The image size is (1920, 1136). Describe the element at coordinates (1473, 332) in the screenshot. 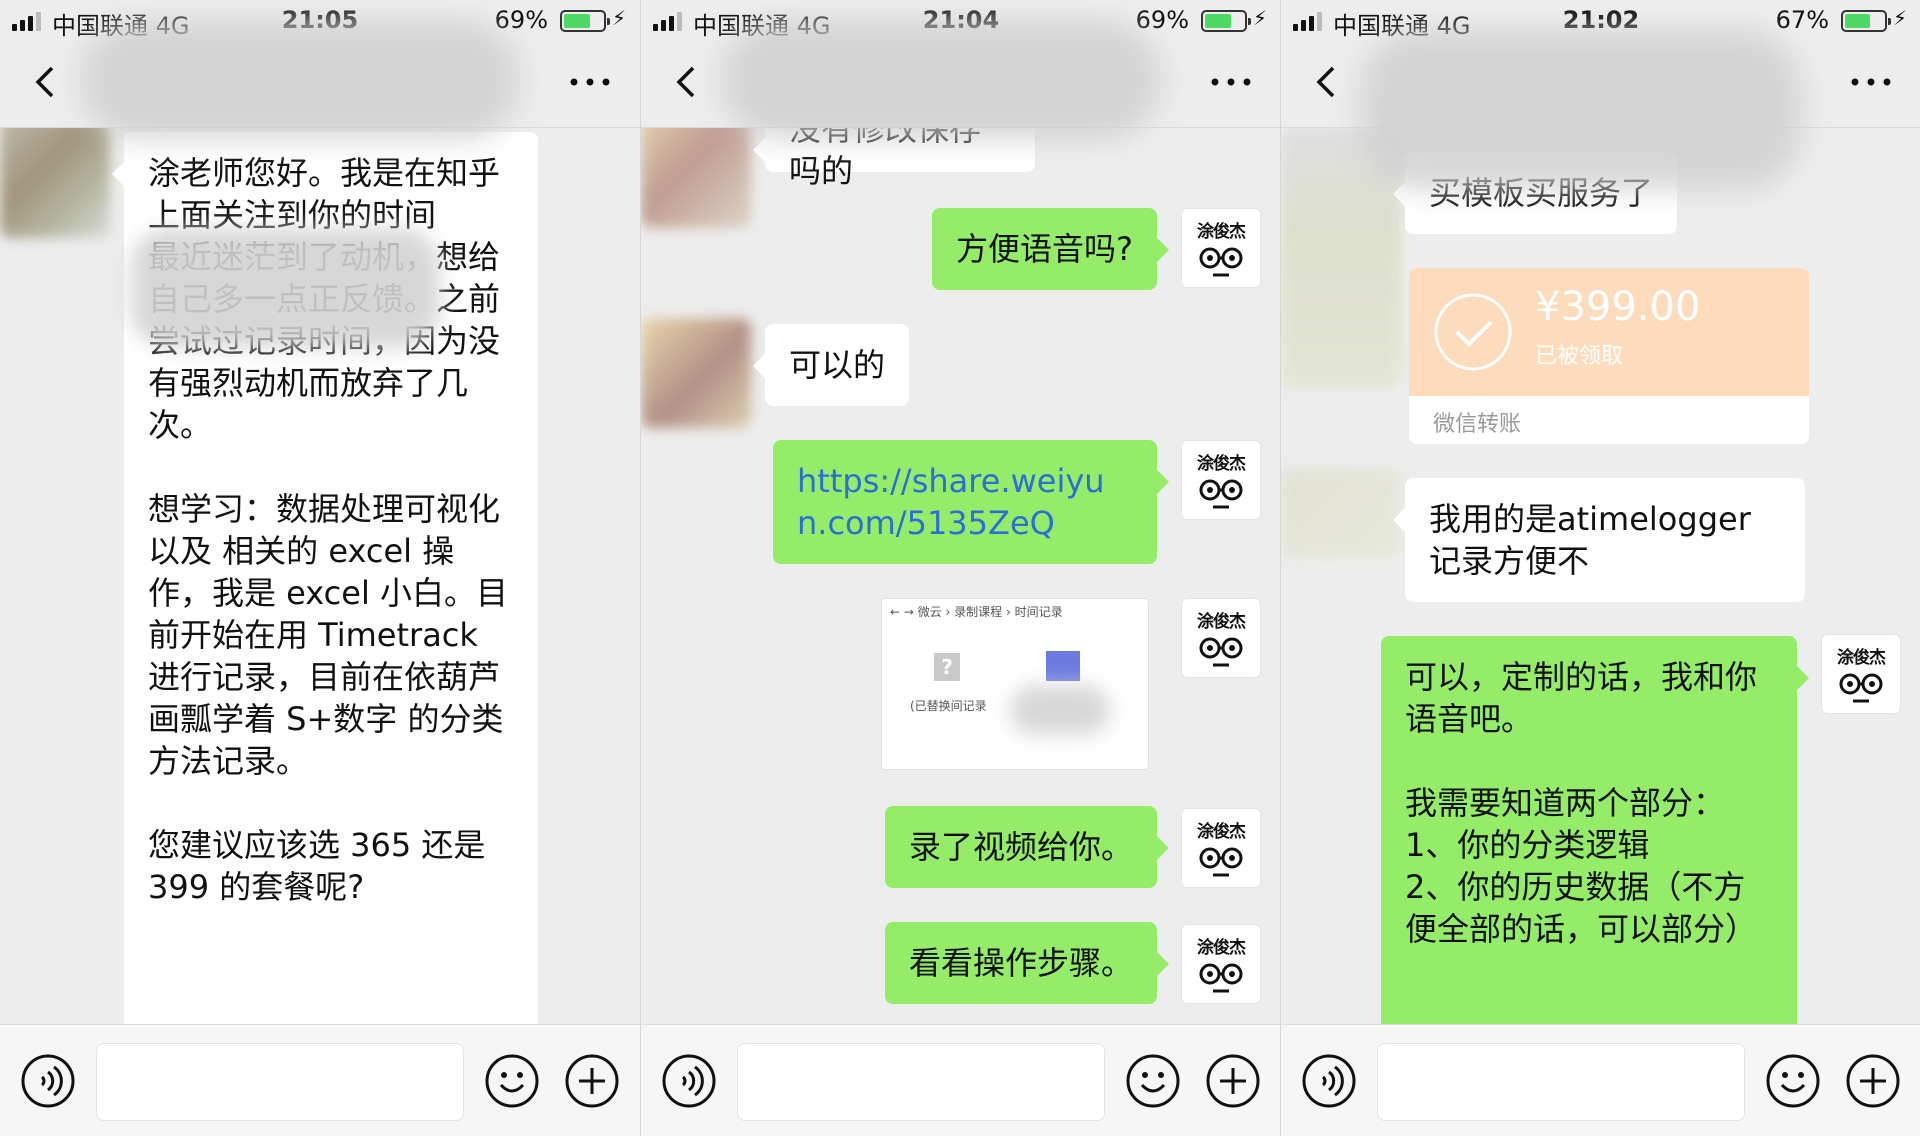

I see `check-circle-icon` at that location.